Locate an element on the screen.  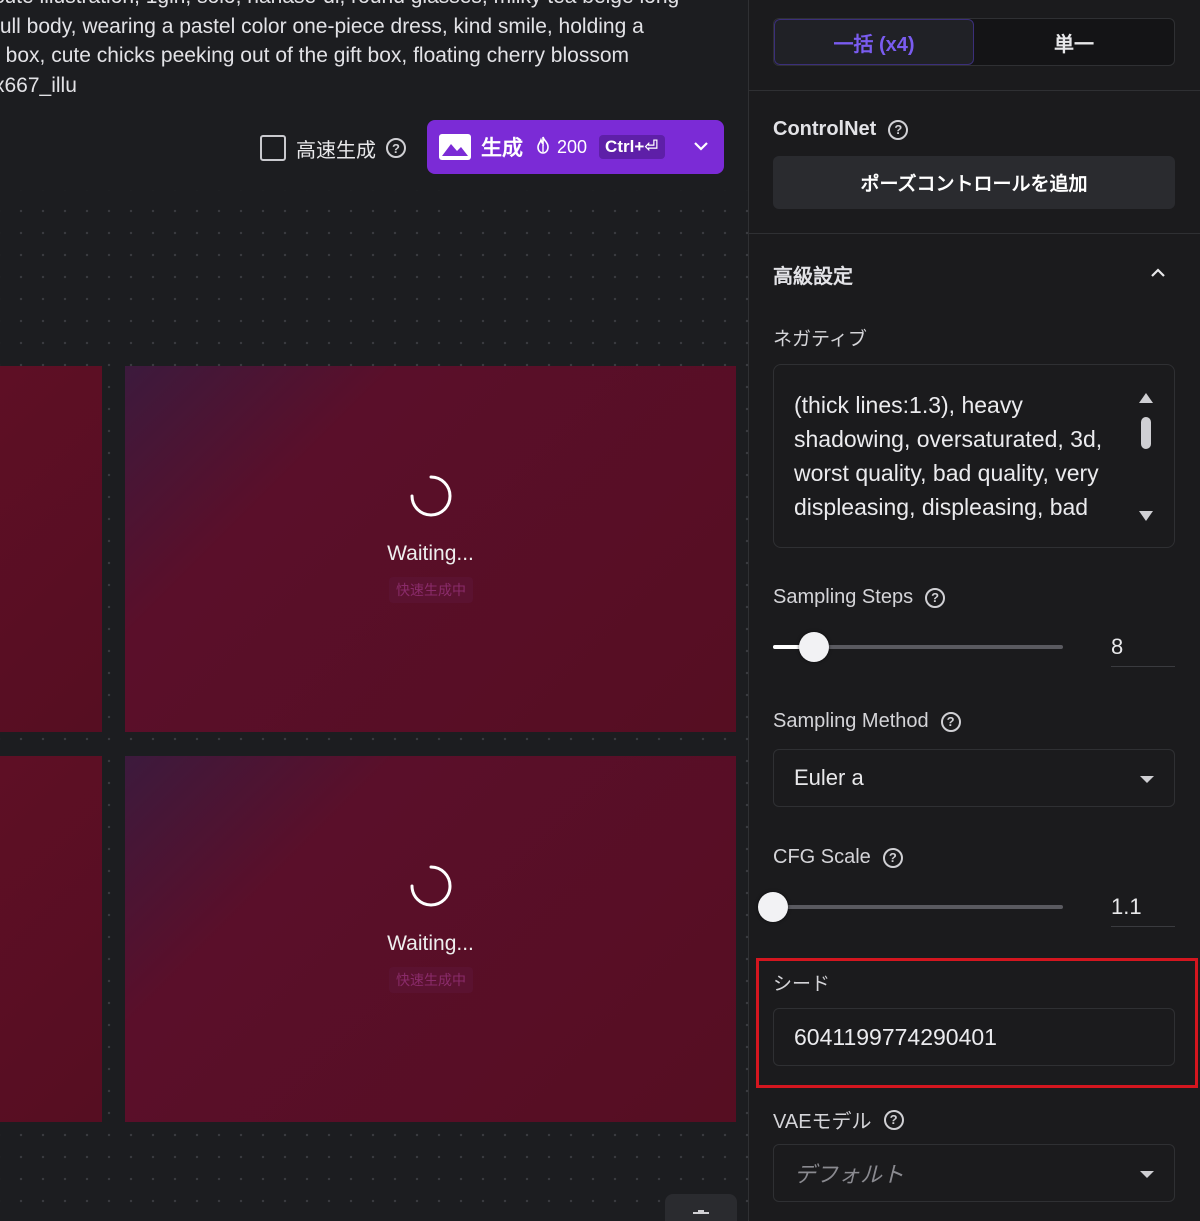
negative-label-text: ネガティブ is located at coordinates (820, 339).